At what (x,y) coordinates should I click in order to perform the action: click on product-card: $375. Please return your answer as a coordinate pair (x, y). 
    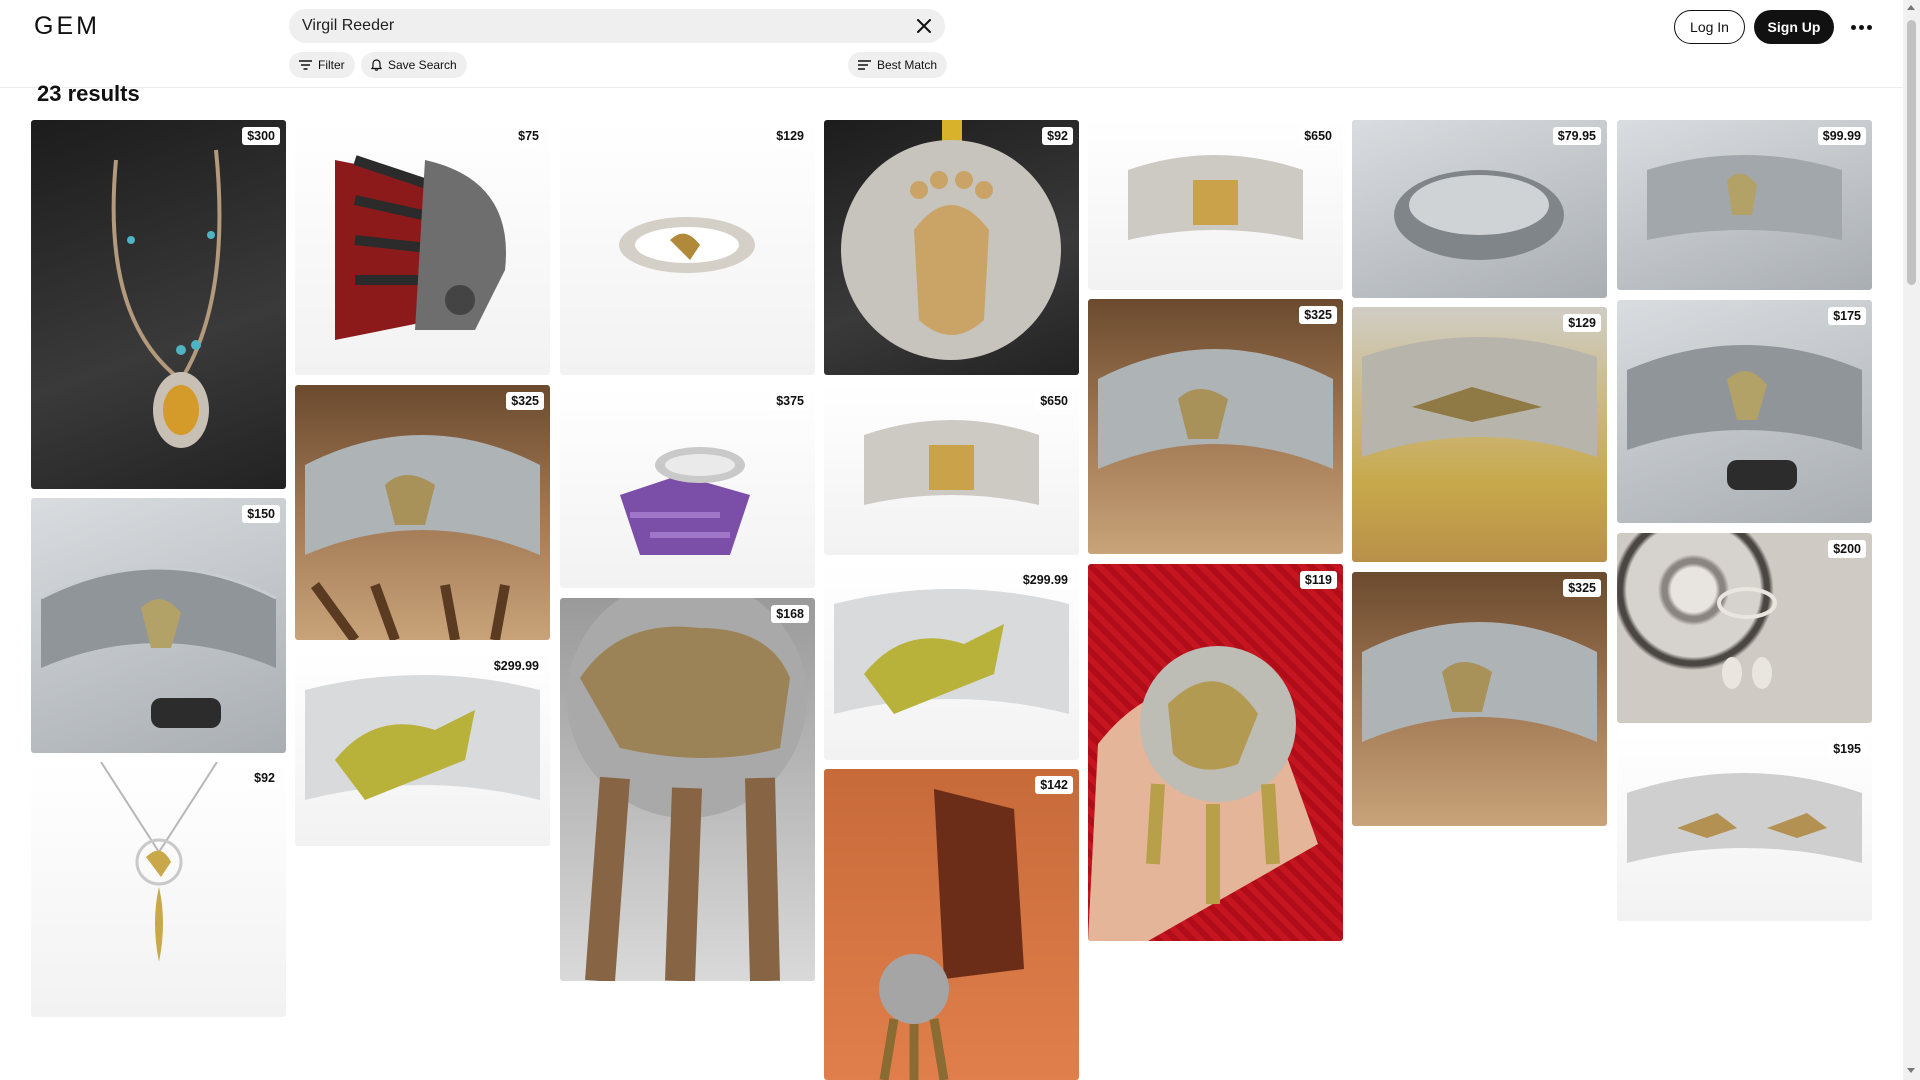
    Looking at the image, I should click on (687, 486).